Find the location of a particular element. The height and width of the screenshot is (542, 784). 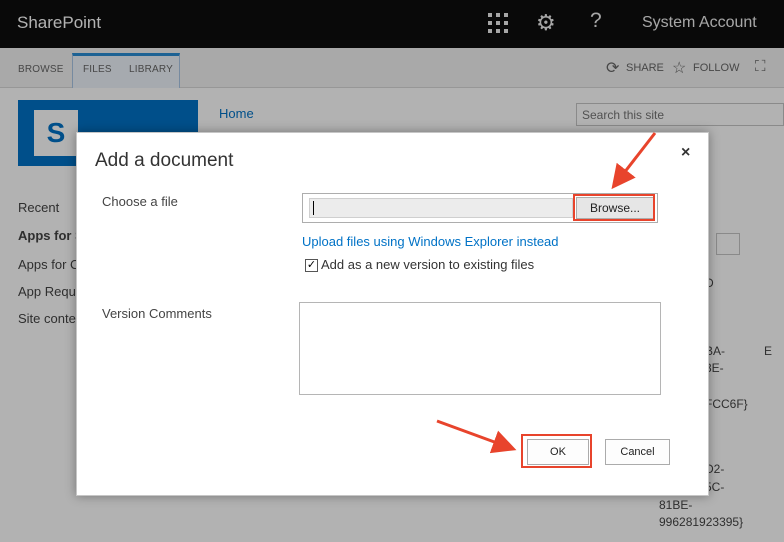

add-version-label: Add as a new version to existing files is located at coordinates (427, 264).